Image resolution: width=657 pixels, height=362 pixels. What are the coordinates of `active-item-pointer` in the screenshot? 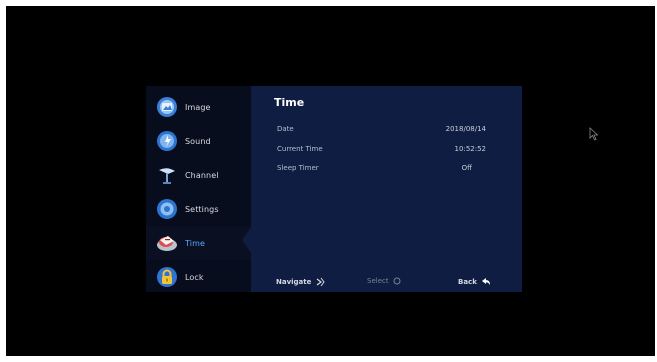 It's located at (247, 240).